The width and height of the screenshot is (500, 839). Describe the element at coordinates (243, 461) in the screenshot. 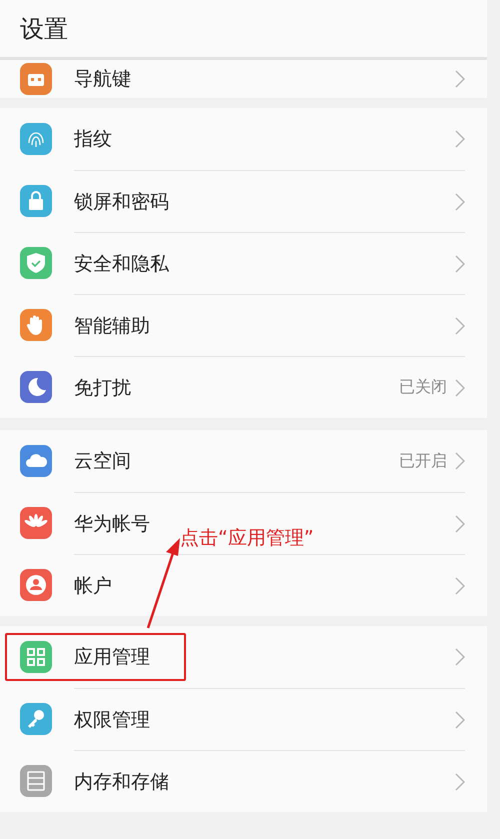

I see `settings-item: 云空间 已开启` at that location.